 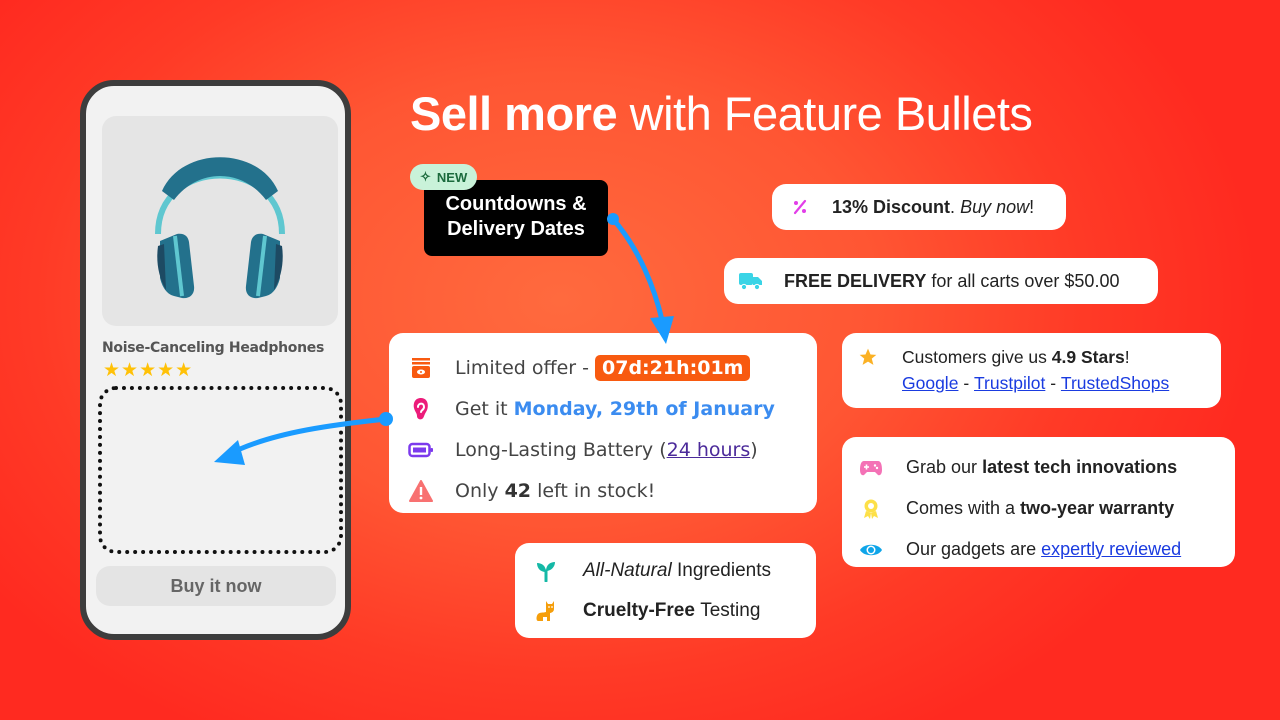 I want to click on eye-icon, so click(x=871, y=550).